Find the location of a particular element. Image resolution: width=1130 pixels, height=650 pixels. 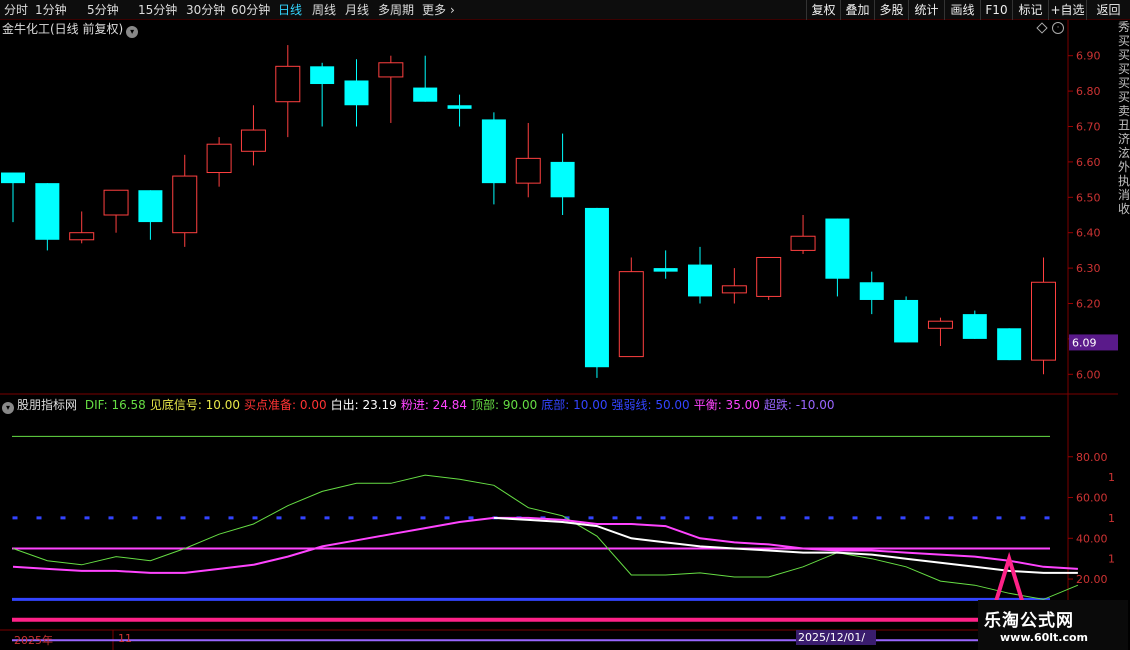

price-tick-label-2: 6.70 is located at coordinates (1088, 127).